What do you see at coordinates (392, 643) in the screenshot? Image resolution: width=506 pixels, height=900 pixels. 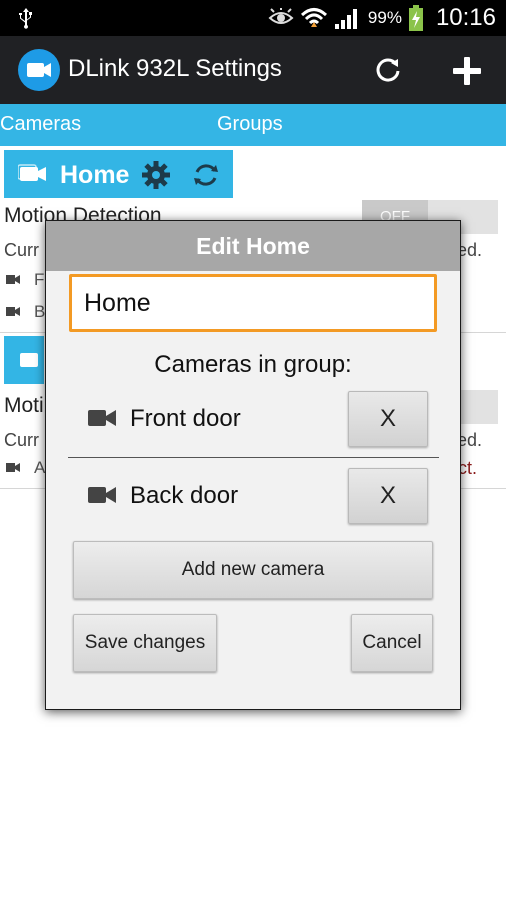 I see `cancel-button: Cancel` at bounding box center [392, 643].